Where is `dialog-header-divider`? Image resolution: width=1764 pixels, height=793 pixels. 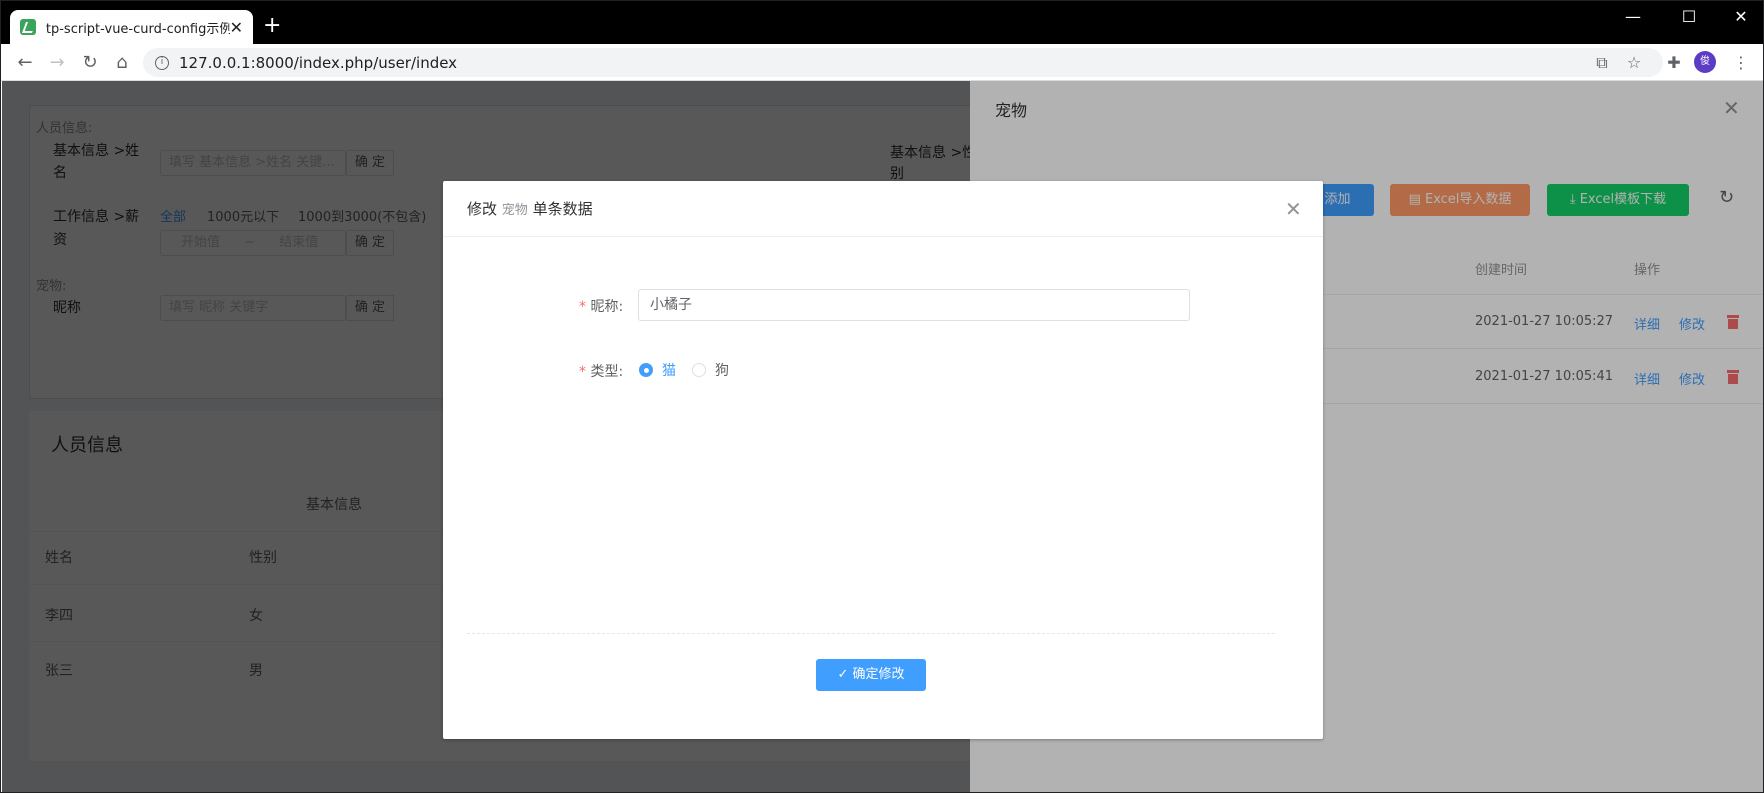 dialog-header-divider is located at coordinates (883, 236).